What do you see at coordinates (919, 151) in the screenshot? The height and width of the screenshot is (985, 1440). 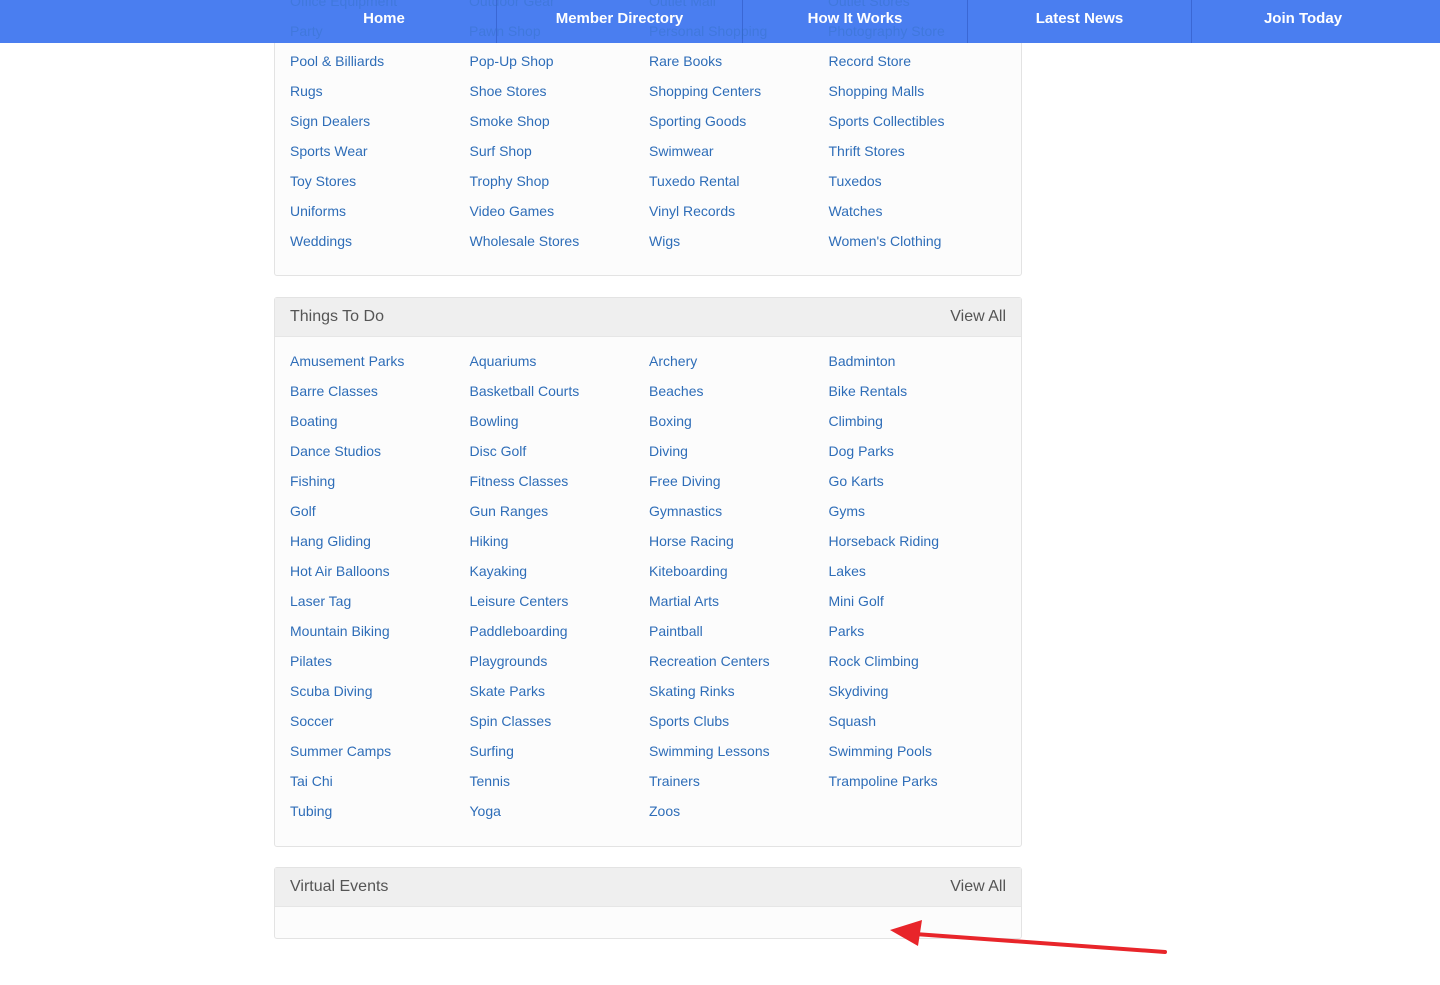 I see `category-link: Thrift Stores` at bounding box center [919, 151].